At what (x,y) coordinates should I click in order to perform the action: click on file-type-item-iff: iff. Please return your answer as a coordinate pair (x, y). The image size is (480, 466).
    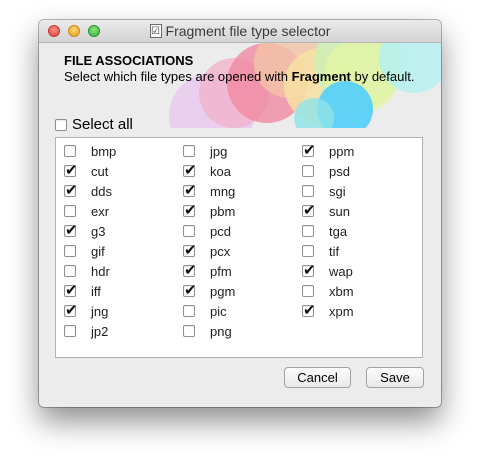
    Looking at the image, I should click on (86, 291).